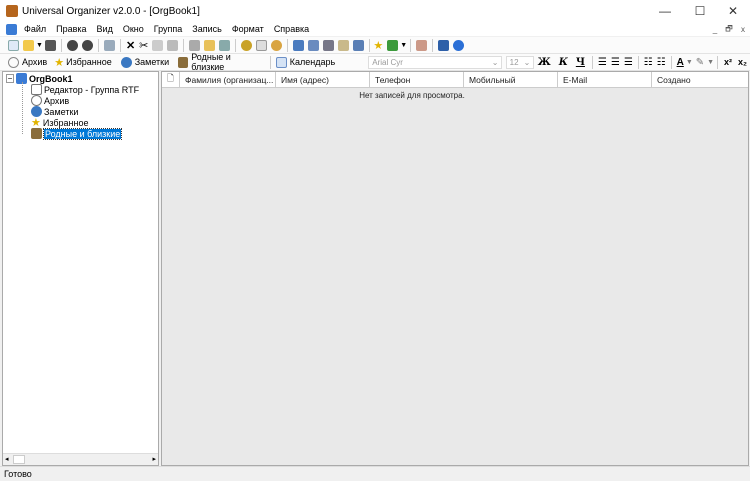 The image size is (750, 481). I want to click on italic-button: К, so click(563, 62).